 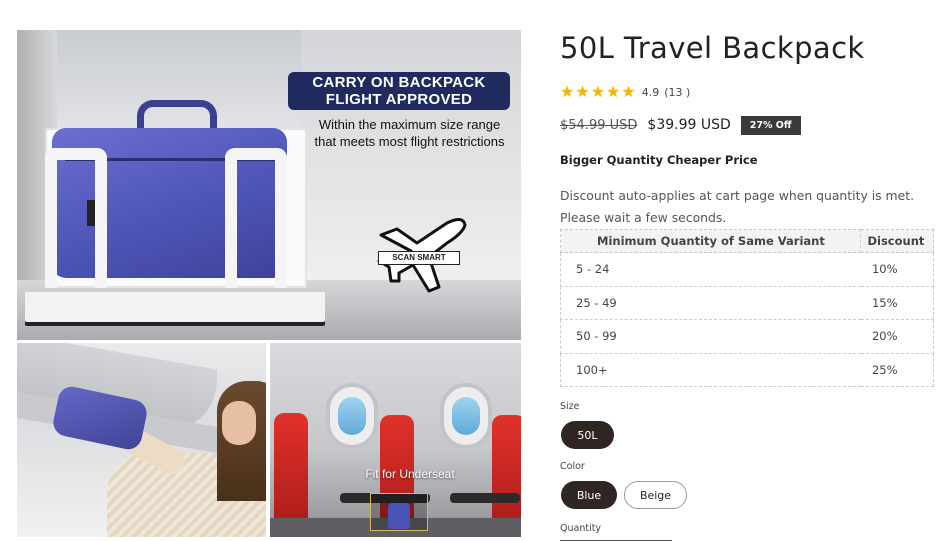 I want to click on seat-armrest, so click(x=485, y=498).